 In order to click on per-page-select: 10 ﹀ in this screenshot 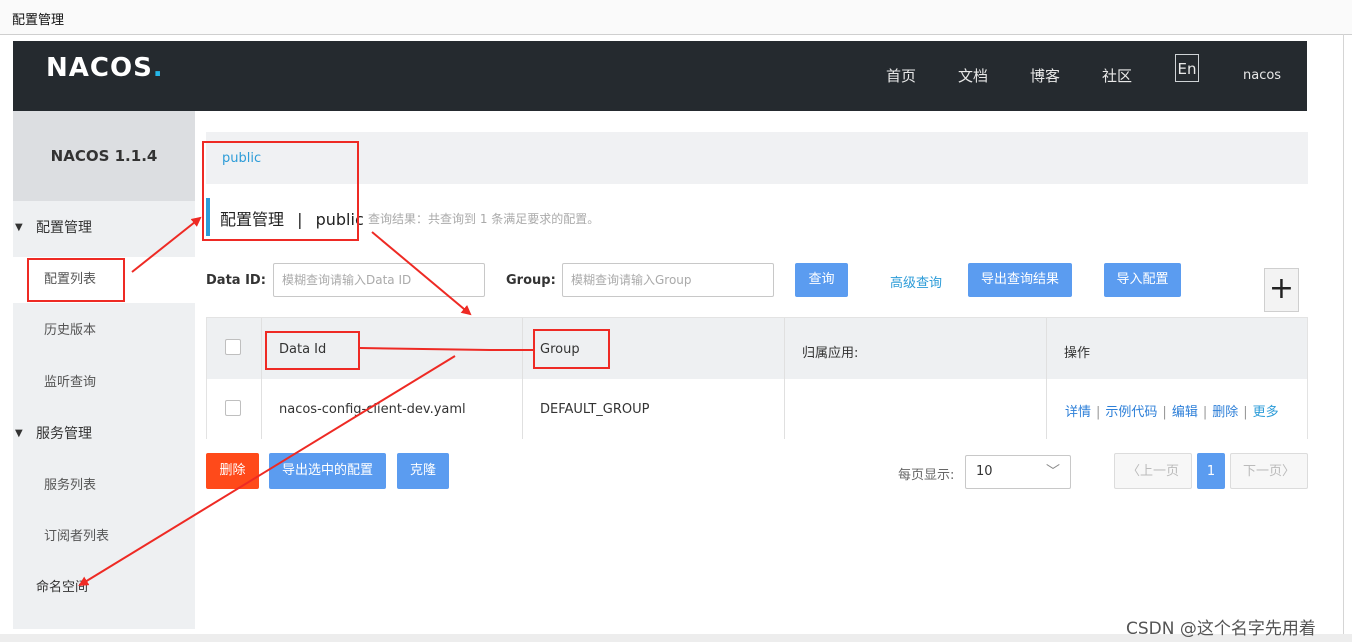, I will do `click(1018, 472)`.